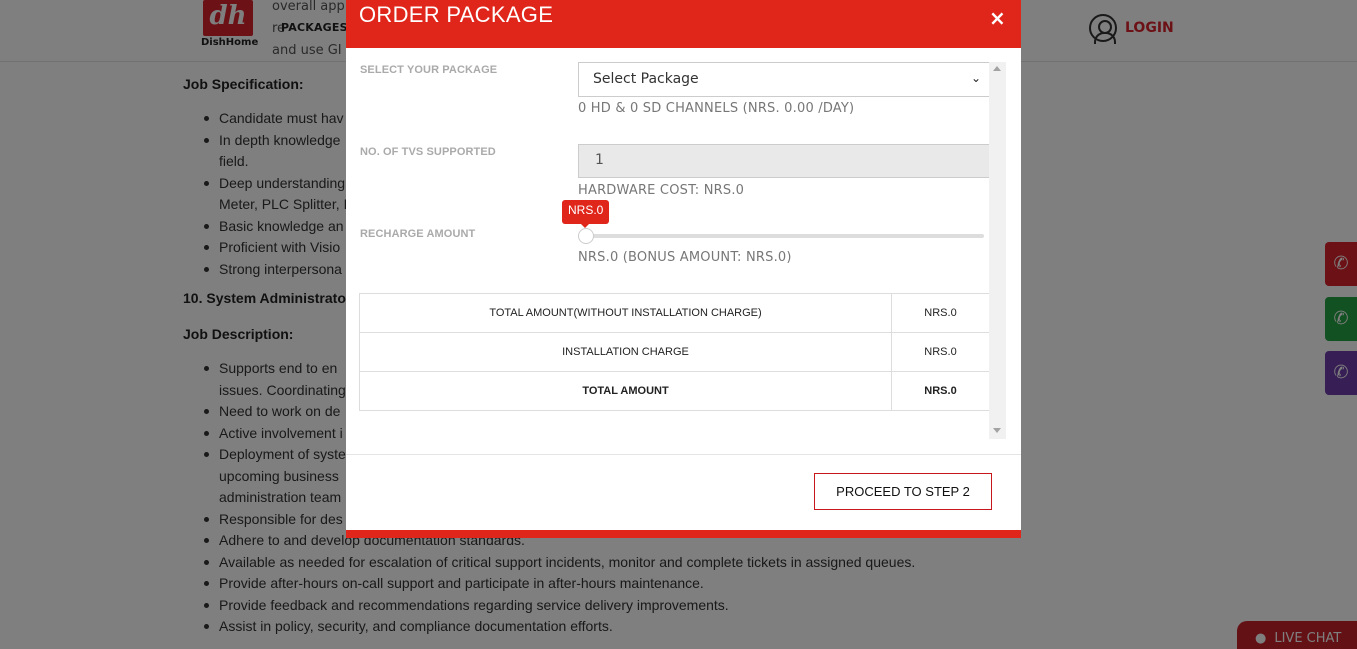 The width and height of the screenshot is (1357, 649). What do you see at coordinates (661, 190) in the screenshot?
I see `hardware-cost: HARDWARE COST: NRS.0` at bounding box center [661, 190].